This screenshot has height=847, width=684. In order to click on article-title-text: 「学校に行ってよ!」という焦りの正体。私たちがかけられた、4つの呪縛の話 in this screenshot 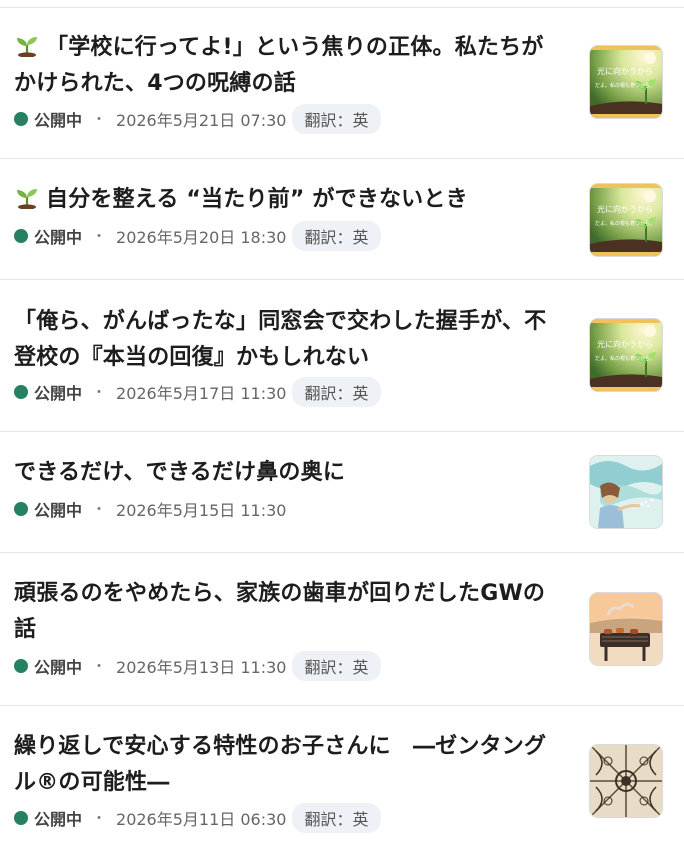, I will do `click(279, 65)`.